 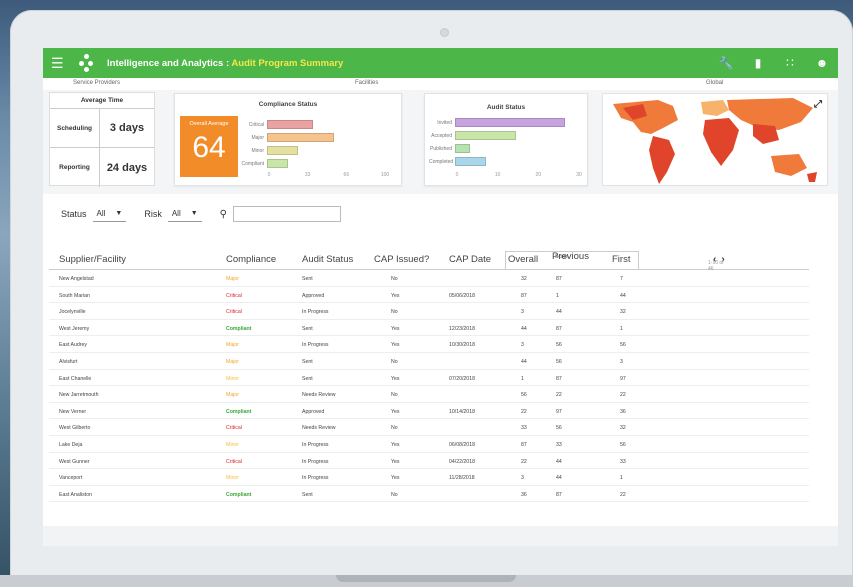 What do you see at coordinates (822, 63) in the screenshot?
I see `user-icon: ☻` at bounding box center [822, 63].